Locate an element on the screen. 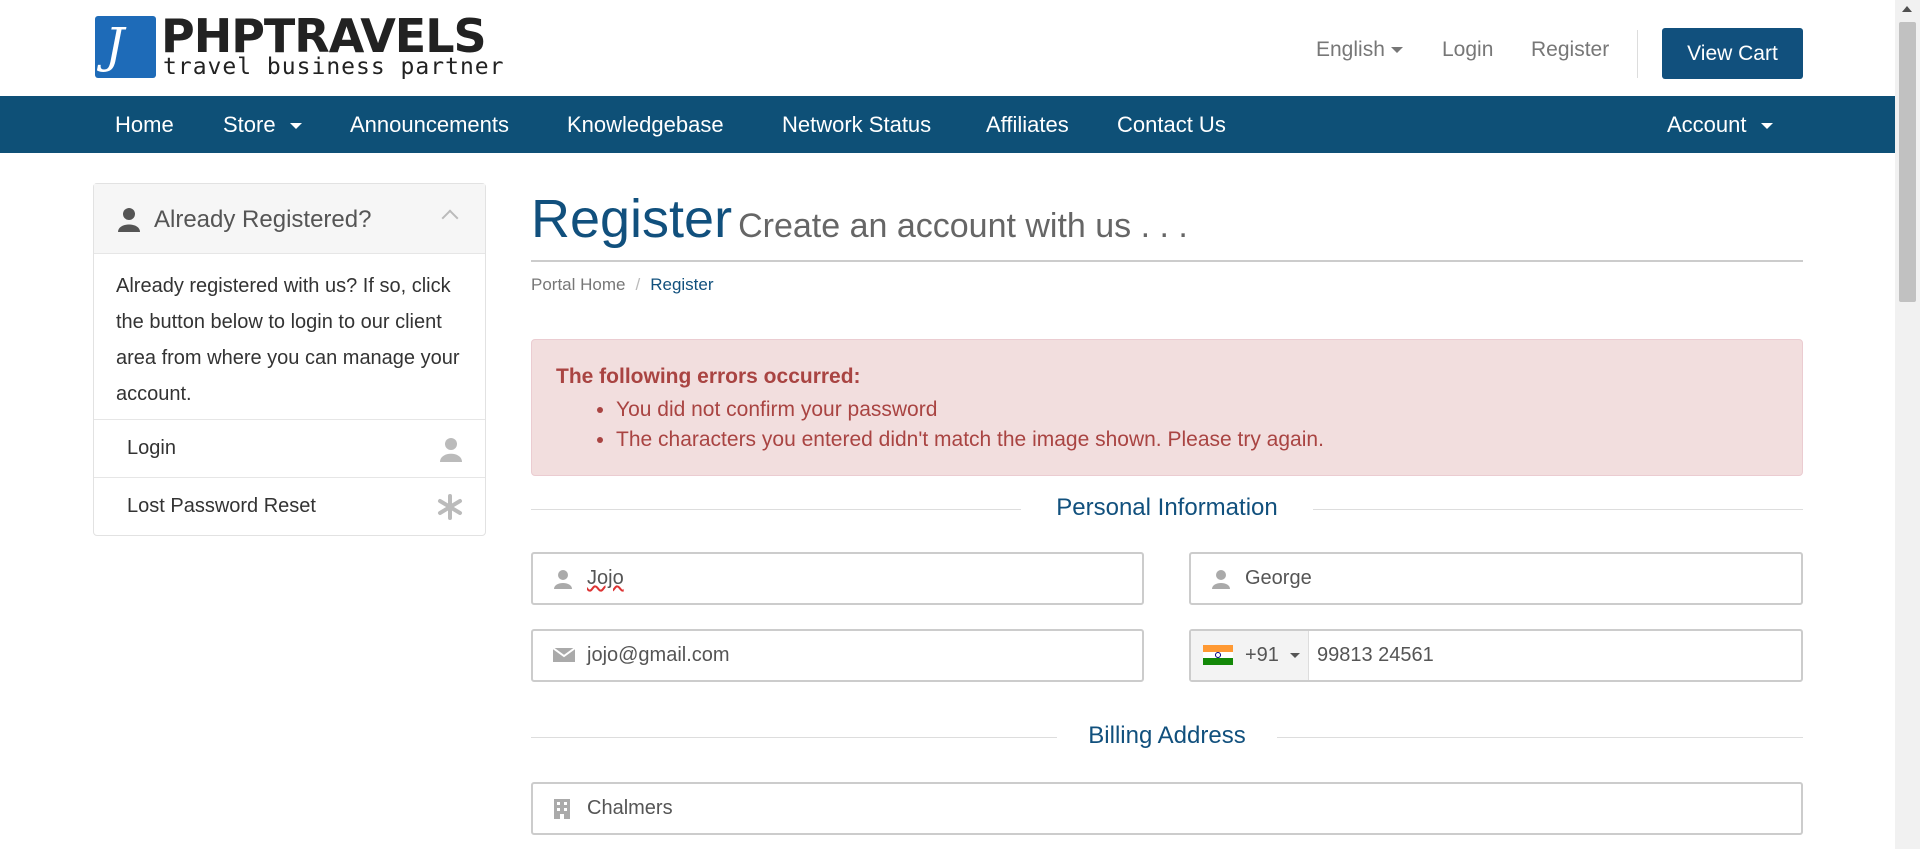 This screenshot has height=849, width=1920. sidebar-lost-password-link: Lost Password Reset is located at coordinates (289, 506).